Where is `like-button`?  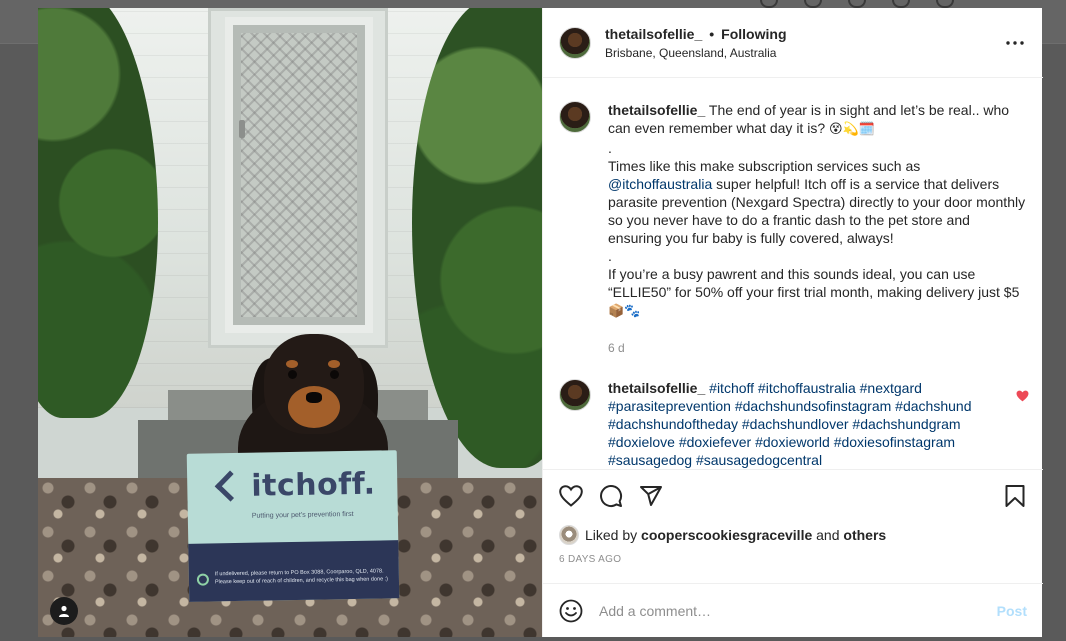 like-button is located at coordinates (571, 496).